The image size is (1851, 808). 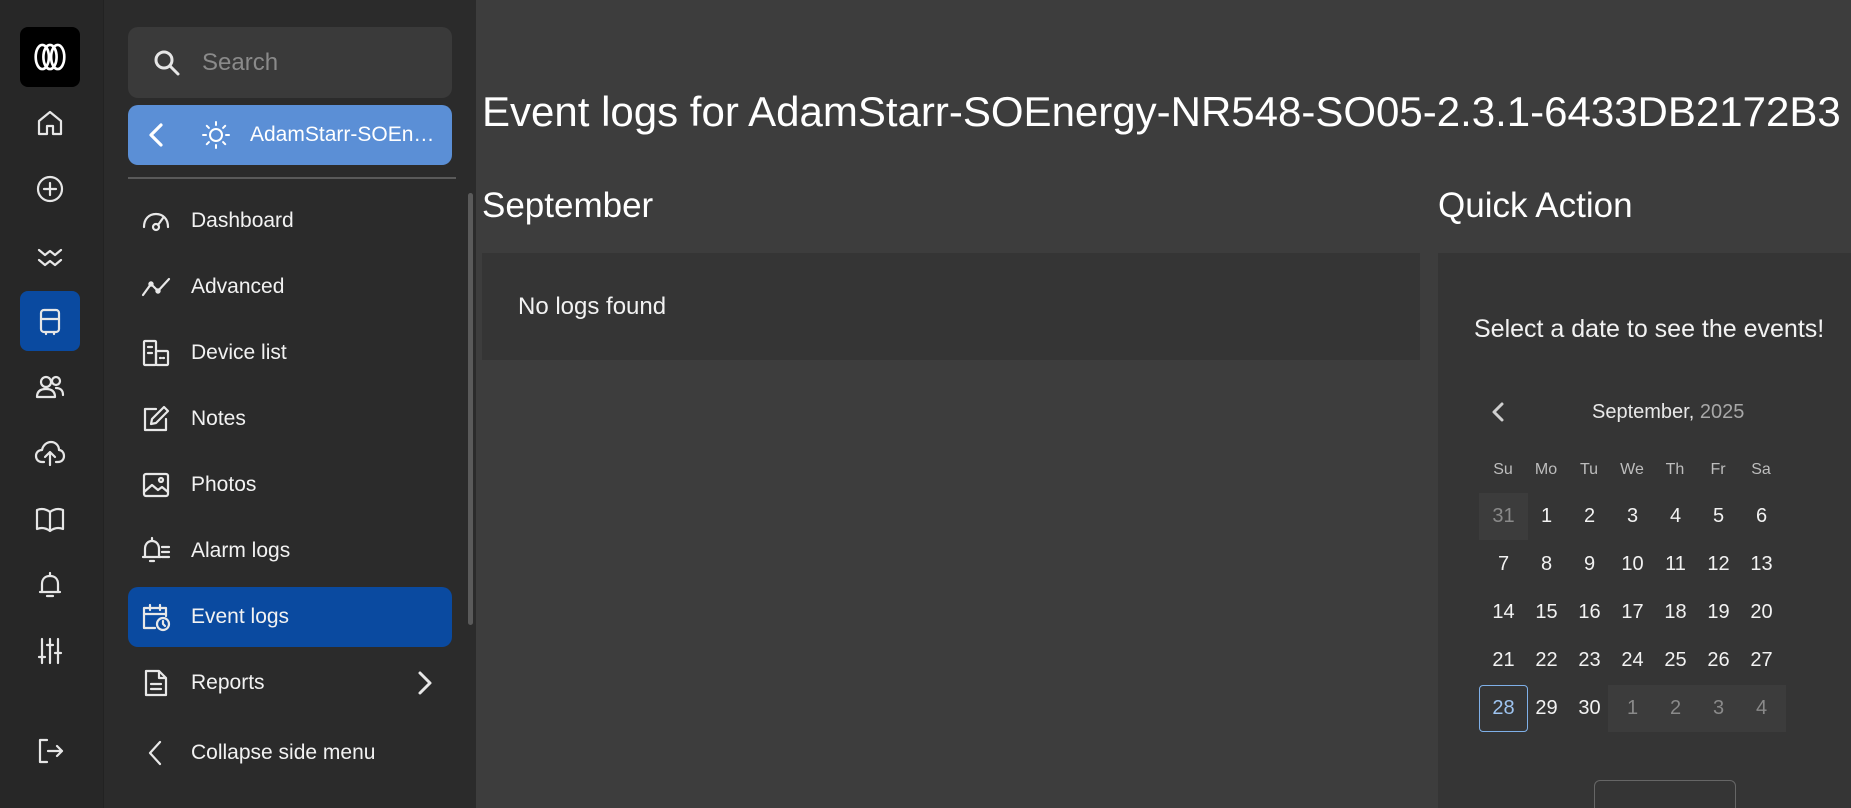 I want to click on calendar-month-label: September, 2025, so click(x=1668, y=412).